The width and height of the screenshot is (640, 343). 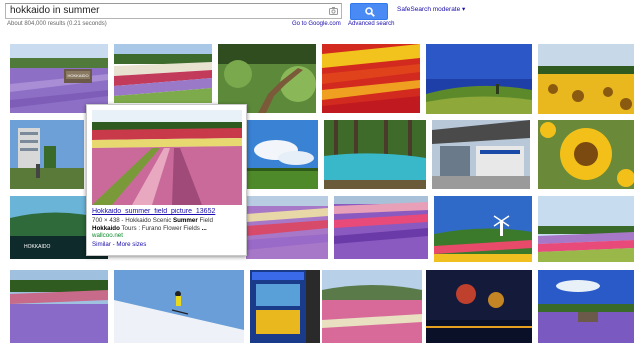 I want to click on hokkaido-logo-text: HOKKAIDO, so click(x=37, y=247).